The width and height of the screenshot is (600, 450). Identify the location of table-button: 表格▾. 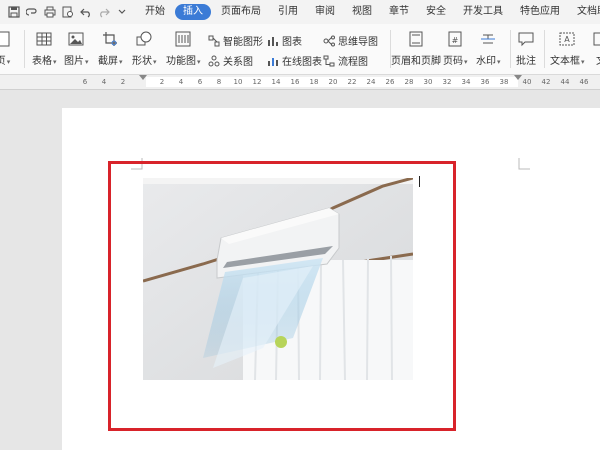
(44, 48).